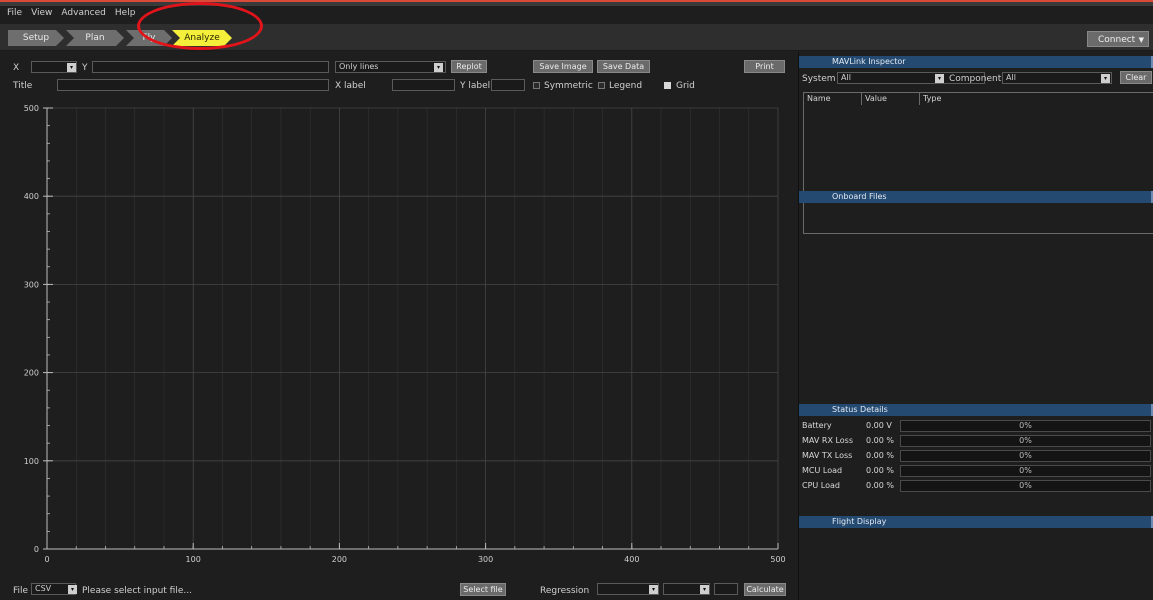 The image size is (1153, 600). I want to click on x-tick-label: 400, so click(631, 559).